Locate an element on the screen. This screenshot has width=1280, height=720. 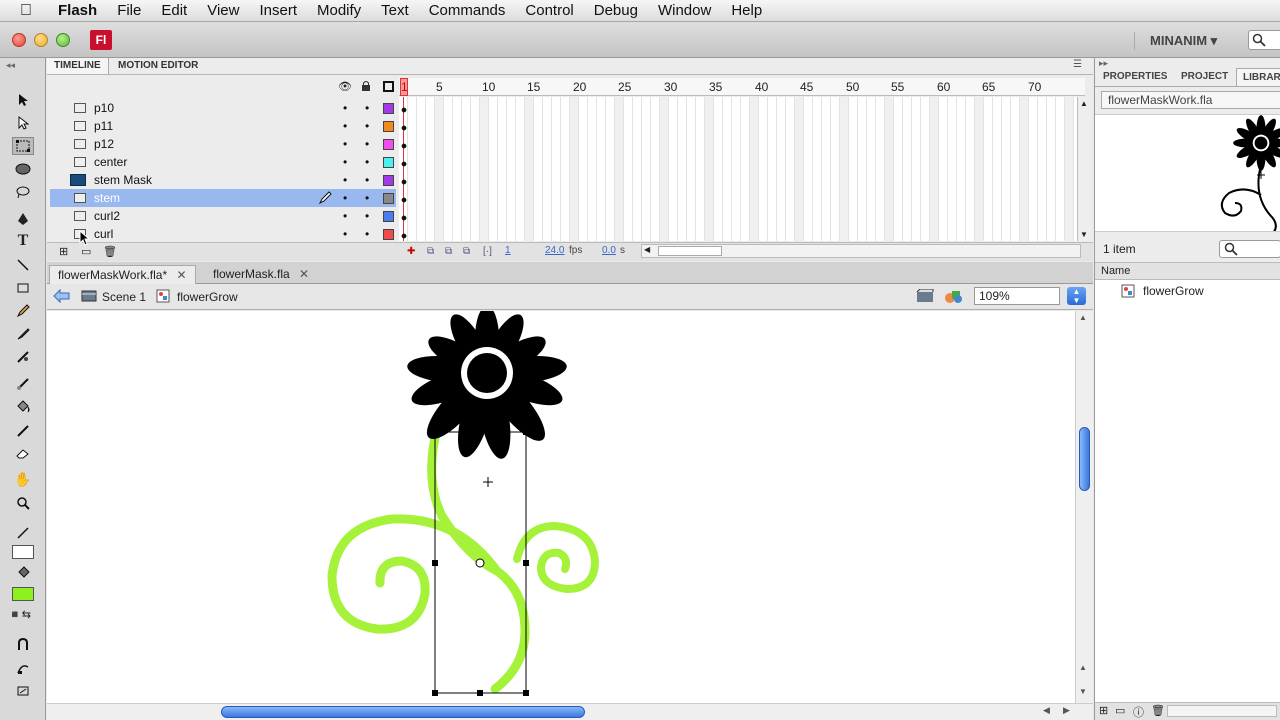
menu-commands: Commands is located at coordinates (467, 11).